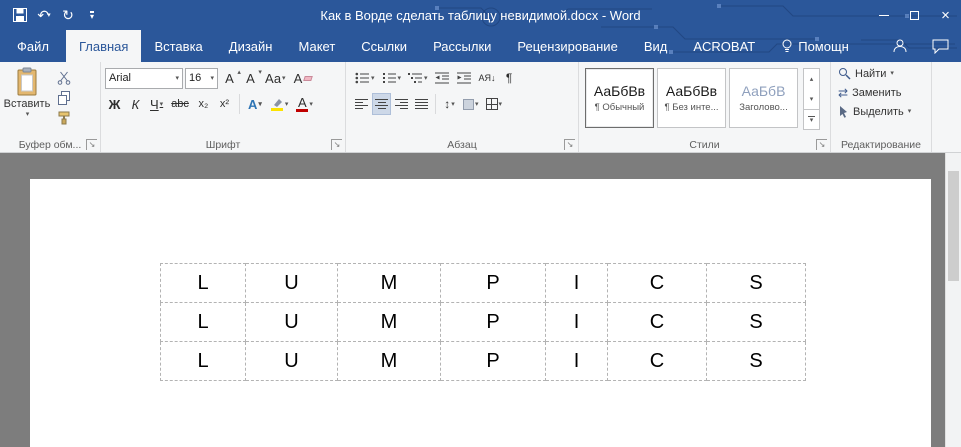 The image size is (961, 447). What do you see at coordinates (914, 15) in the screenshot?
I see `maximize-button` at bounding box center [914, 15].